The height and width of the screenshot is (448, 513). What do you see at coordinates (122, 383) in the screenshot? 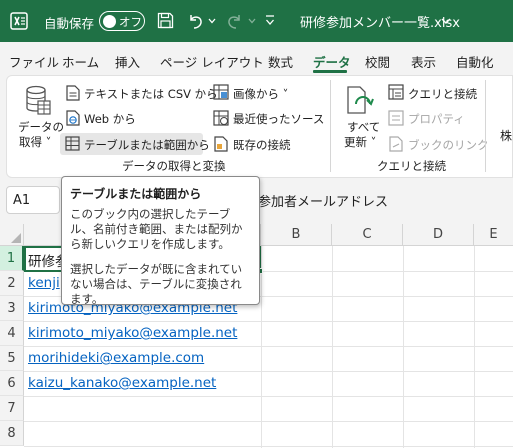
I see `cell-a6: kaizu_kanako@example.net` at bounding box center [122, 383].